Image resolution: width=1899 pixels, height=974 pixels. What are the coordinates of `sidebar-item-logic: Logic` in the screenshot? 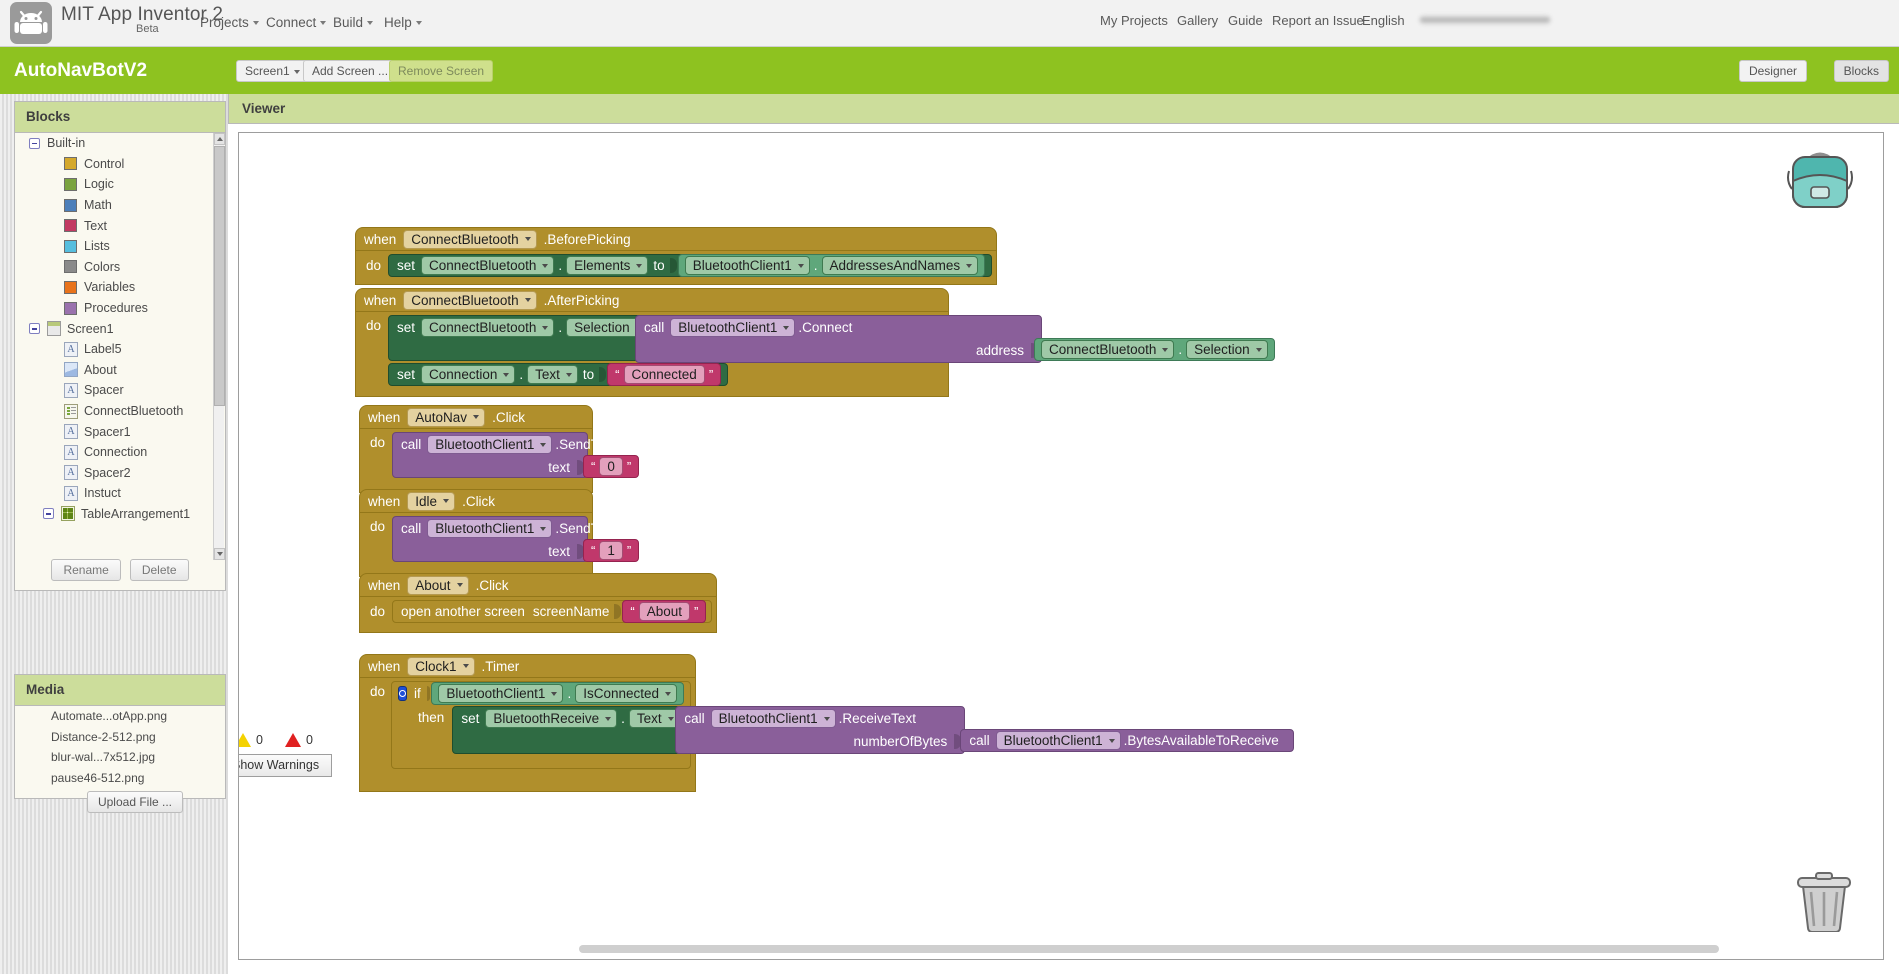 It's located at (120, 184).